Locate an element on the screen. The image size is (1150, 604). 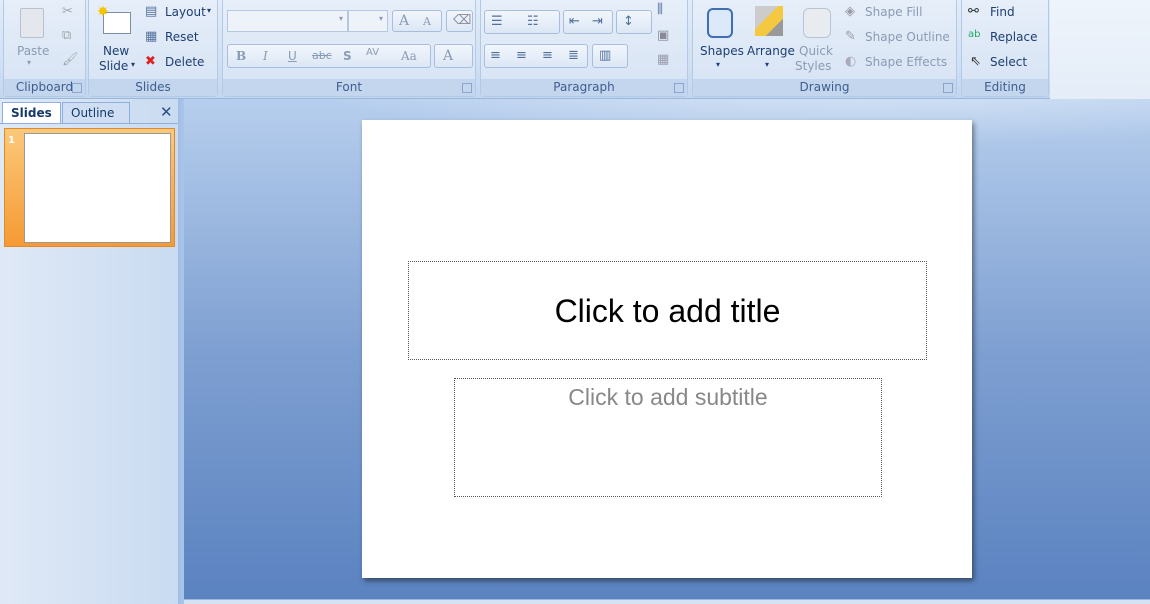
copy-icon: ⧉ is located at coordinates (66, 35).